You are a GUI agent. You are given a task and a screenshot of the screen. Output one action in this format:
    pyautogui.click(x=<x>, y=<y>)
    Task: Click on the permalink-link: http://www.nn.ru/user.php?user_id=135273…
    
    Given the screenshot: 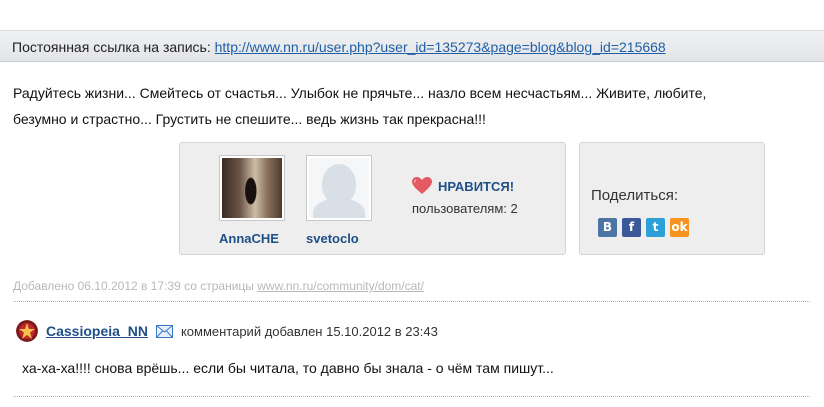 What is the action you would take?
    pyautogui.click(x=440, y=47)
    